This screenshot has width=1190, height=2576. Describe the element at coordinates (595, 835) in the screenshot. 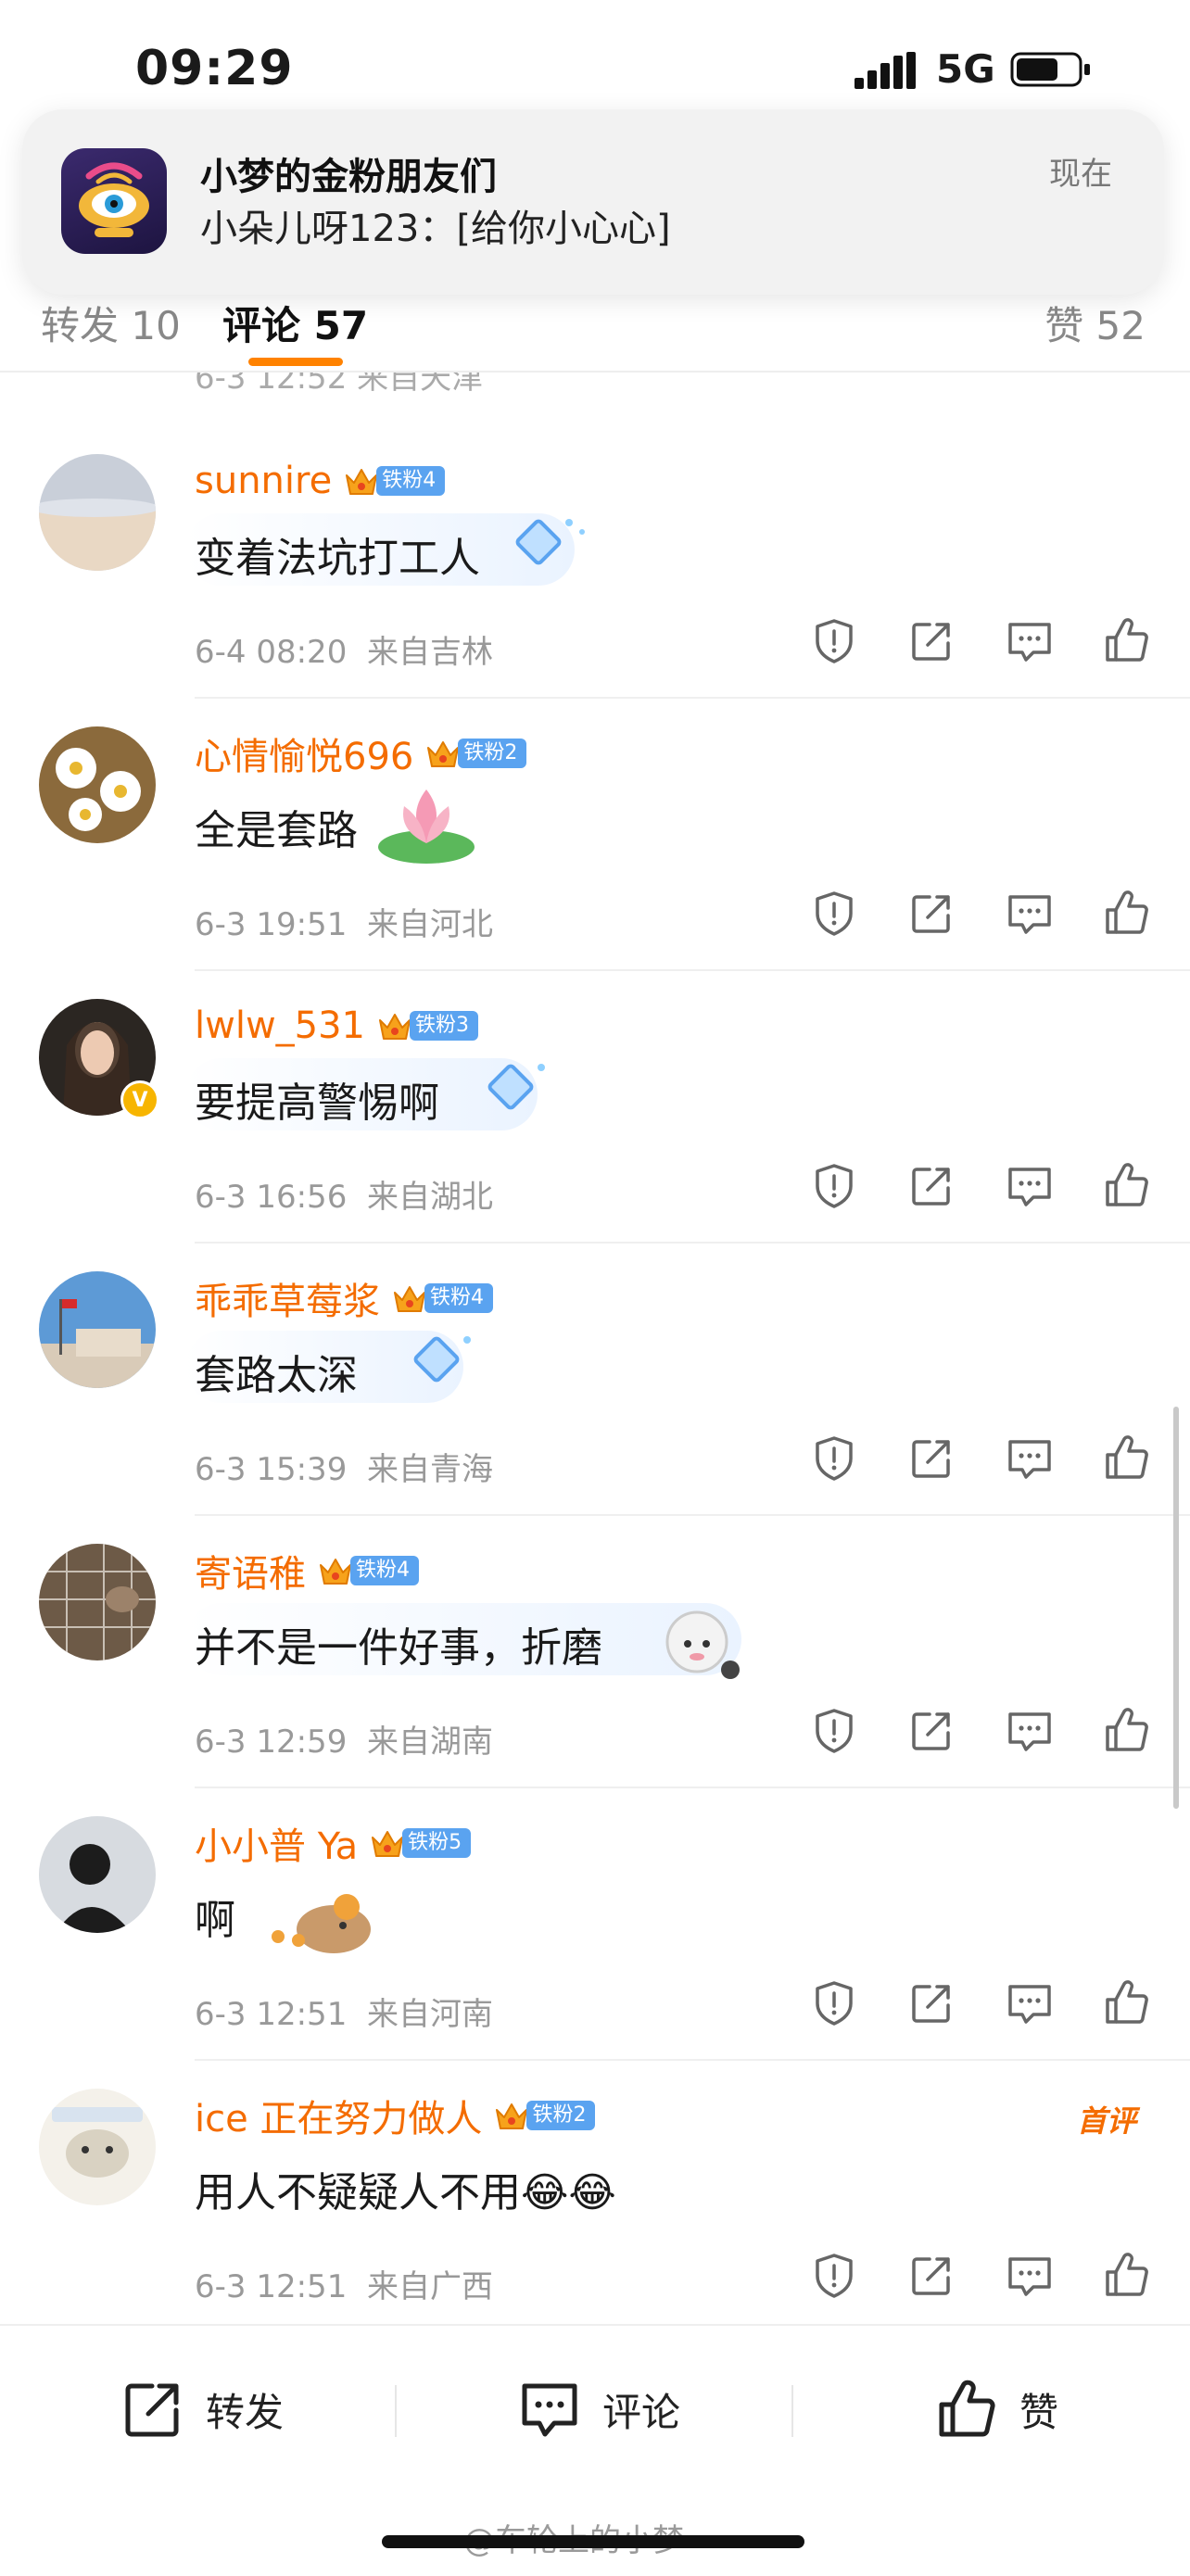

I see `comment-item: 心情愉悦696 铁粉2 全是套路 6-3 19:51 来自河北` at that location.